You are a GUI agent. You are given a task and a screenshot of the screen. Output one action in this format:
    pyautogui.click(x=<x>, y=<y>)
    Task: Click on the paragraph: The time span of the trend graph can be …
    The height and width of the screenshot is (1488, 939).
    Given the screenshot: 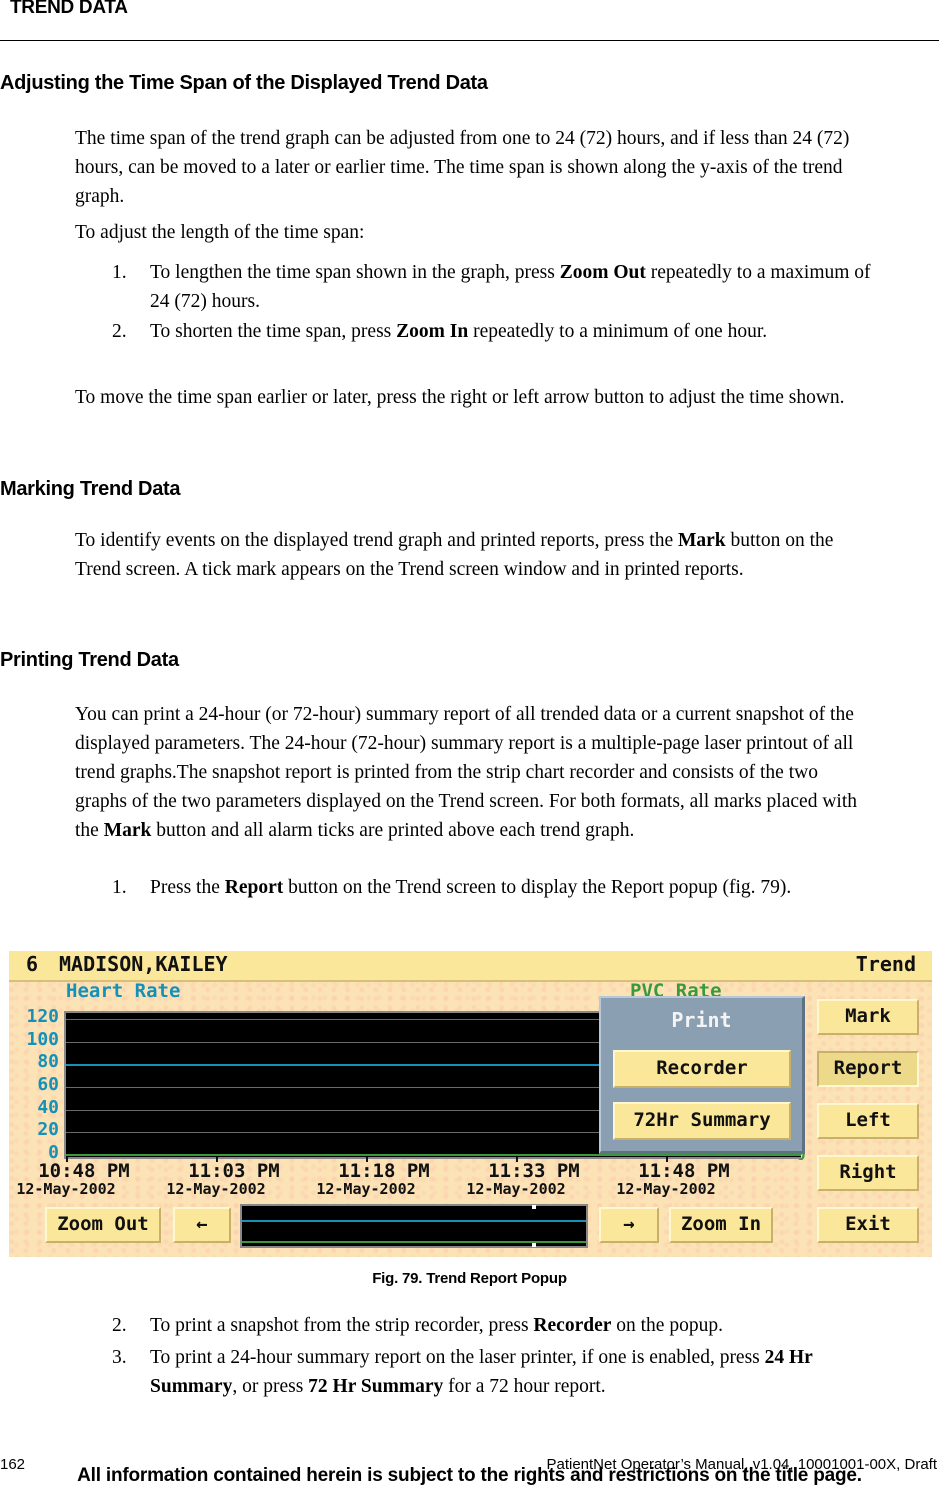 What is the action you would take?
    pyautogui.click(x=462, y=167)
    